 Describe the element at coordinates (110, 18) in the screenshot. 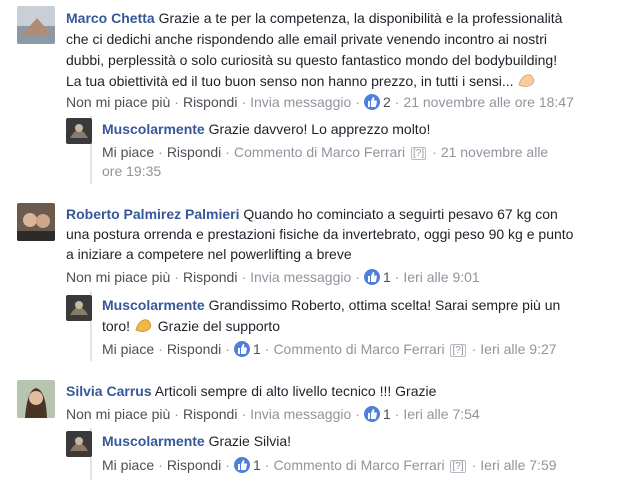

I see `comment-author: Marco Chetta` at that location.